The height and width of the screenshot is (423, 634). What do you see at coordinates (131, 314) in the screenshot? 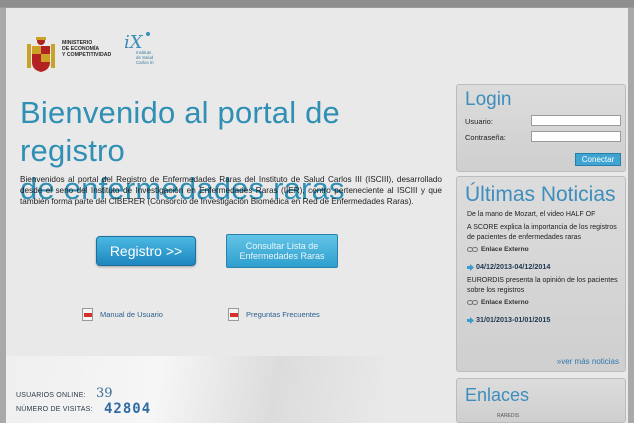
I see `manual-usuario-label: Manual de Usuario` at bounding box center [131, 314].